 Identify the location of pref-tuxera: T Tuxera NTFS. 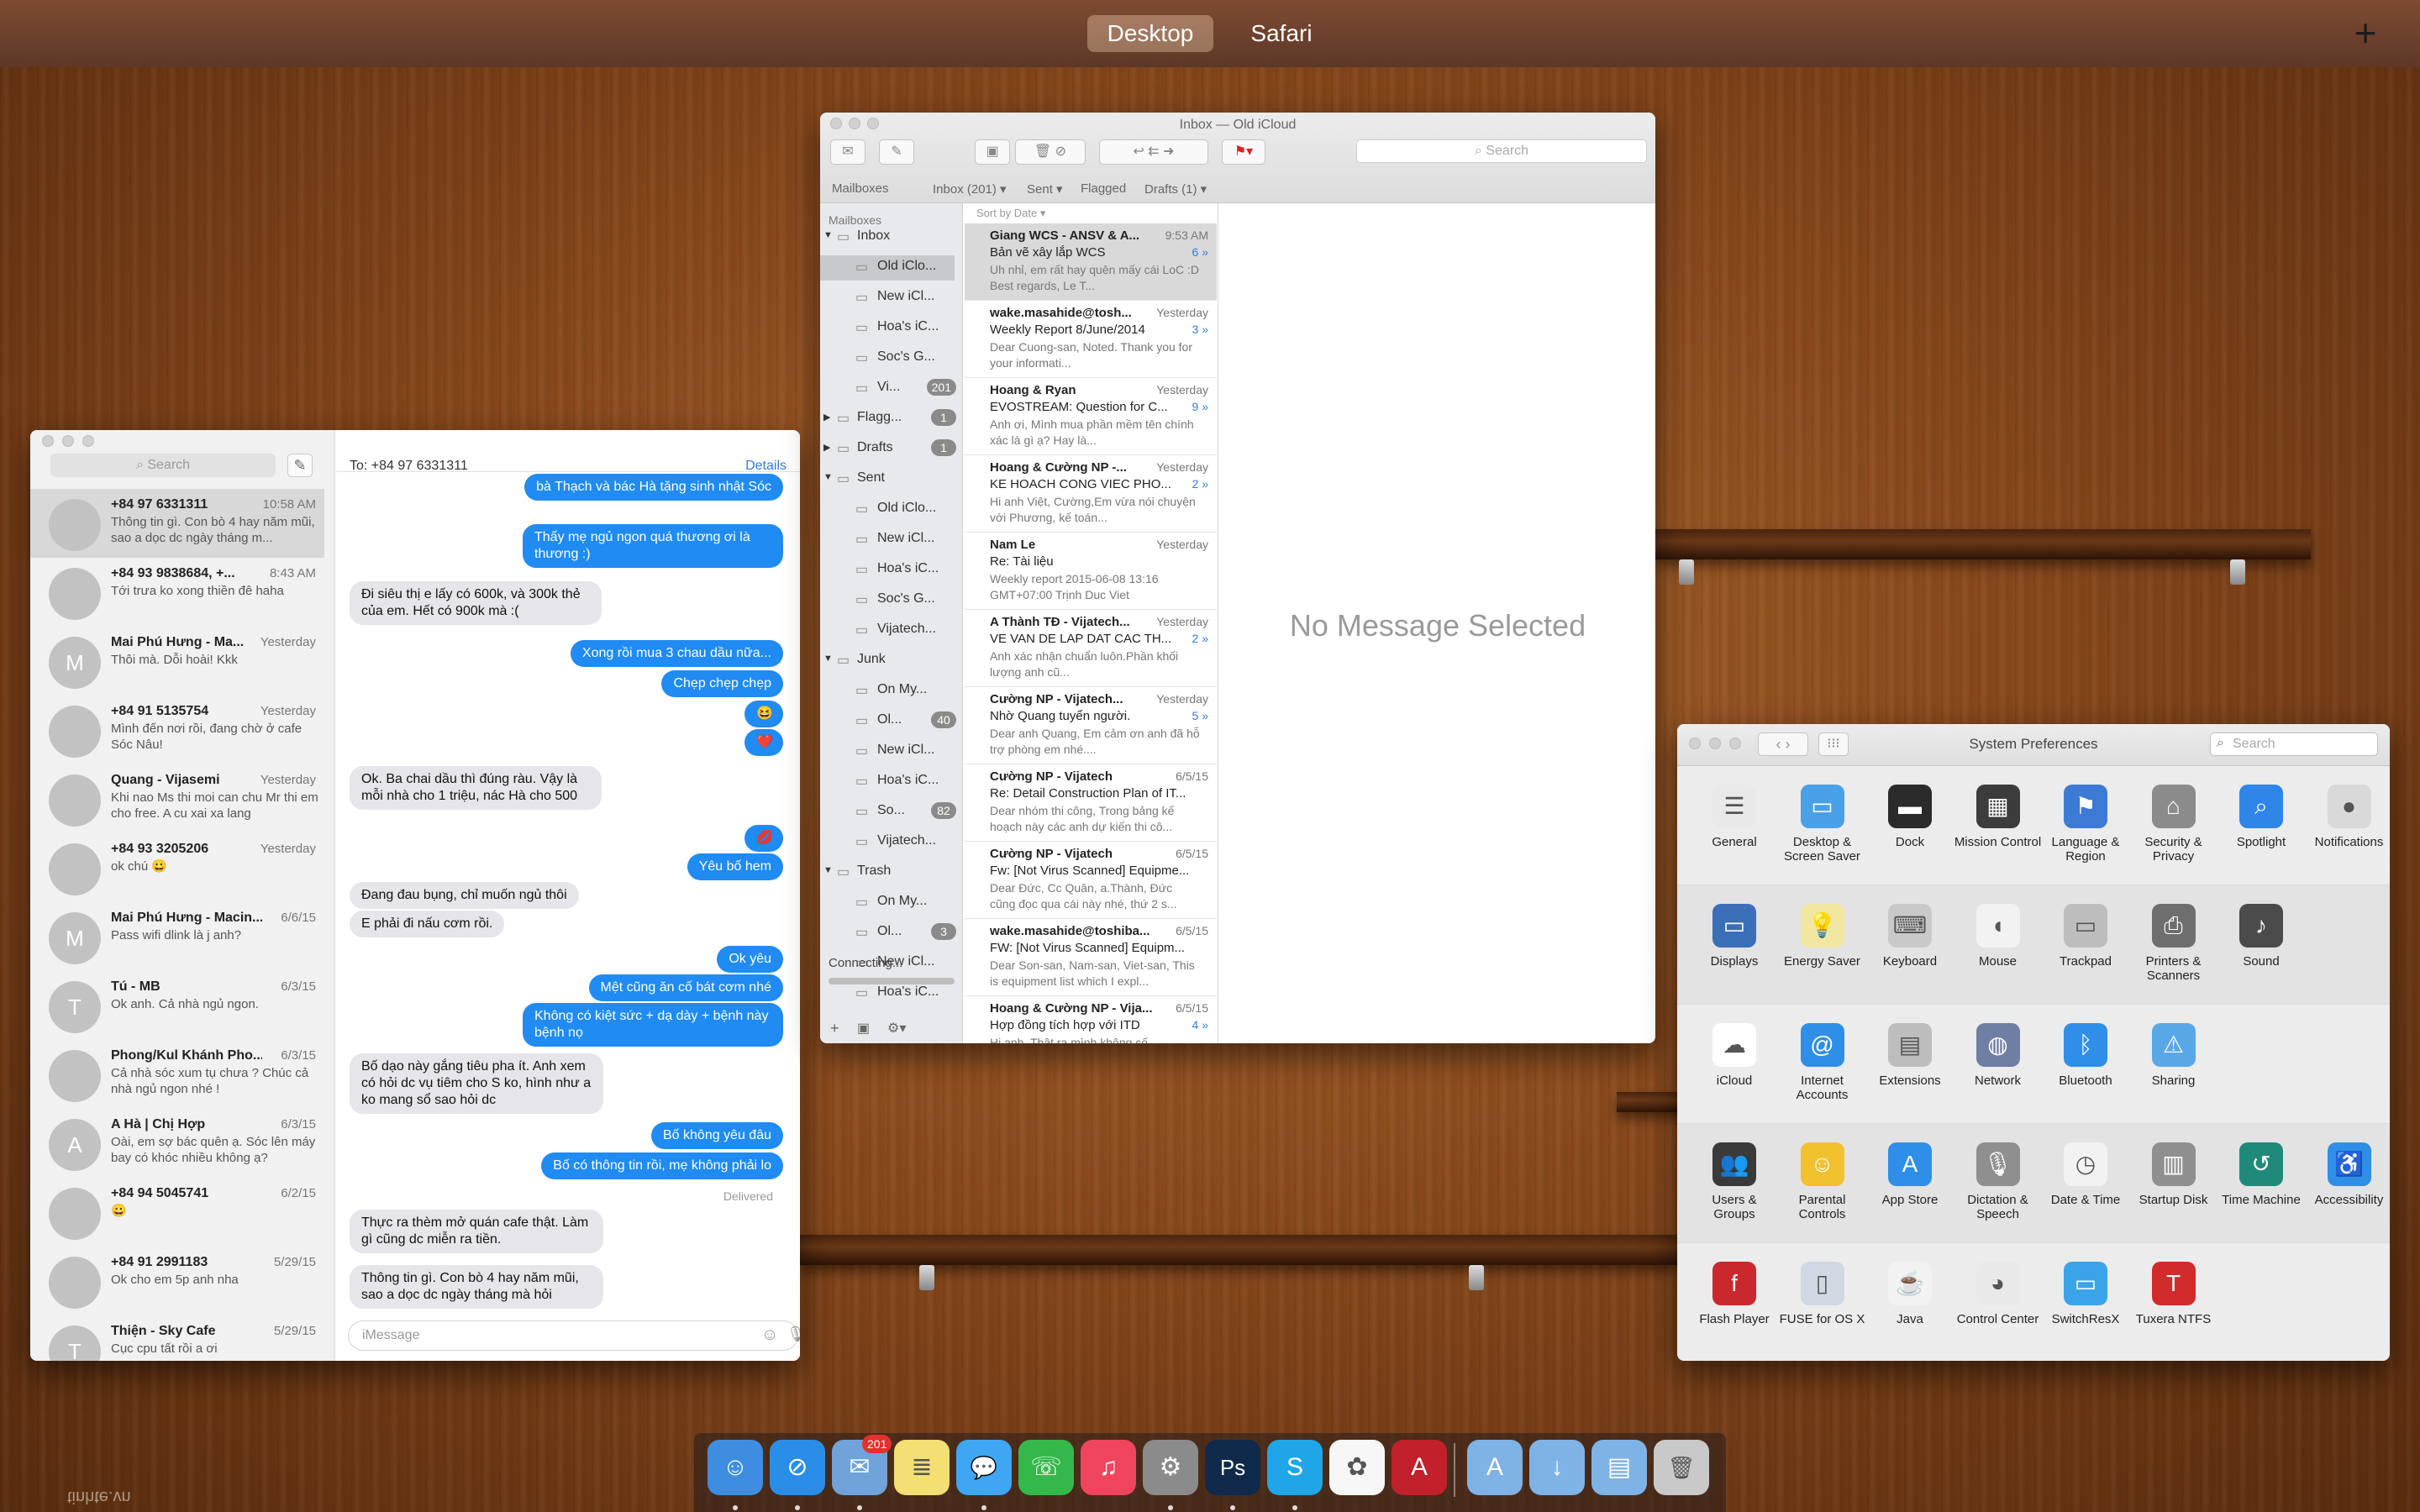
(2173, 1294).